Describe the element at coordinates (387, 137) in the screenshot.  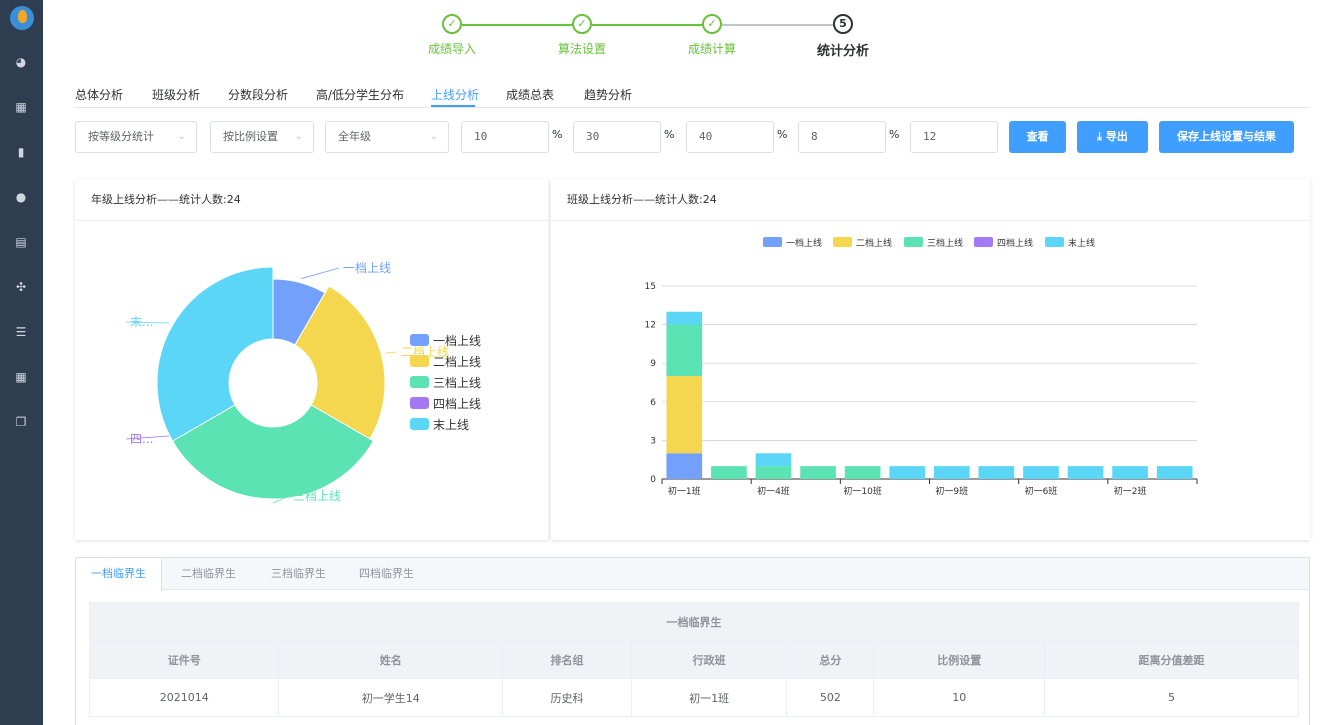
I see `grade-select: 全年级 ⌄` at that location.